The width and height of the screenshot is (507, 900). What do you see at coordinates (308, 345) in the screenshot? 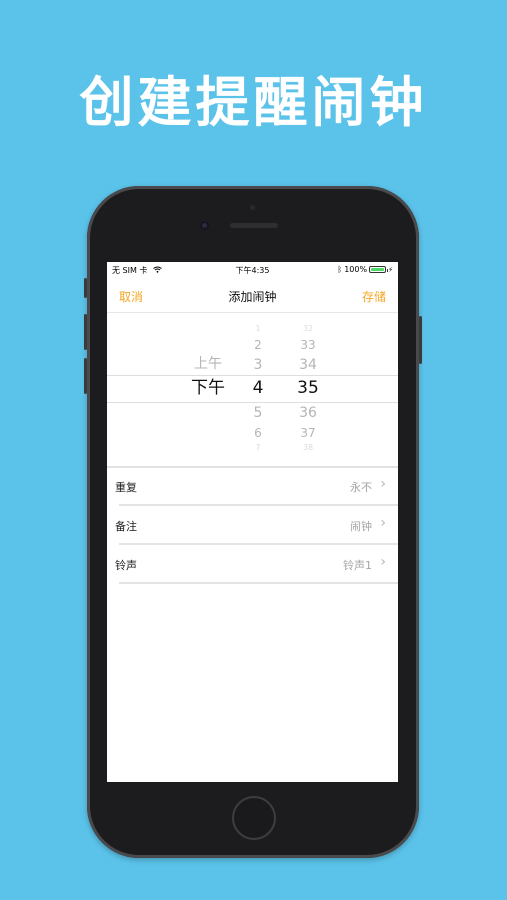
I see `minute-option: 33` at bounding box center [308, 345].